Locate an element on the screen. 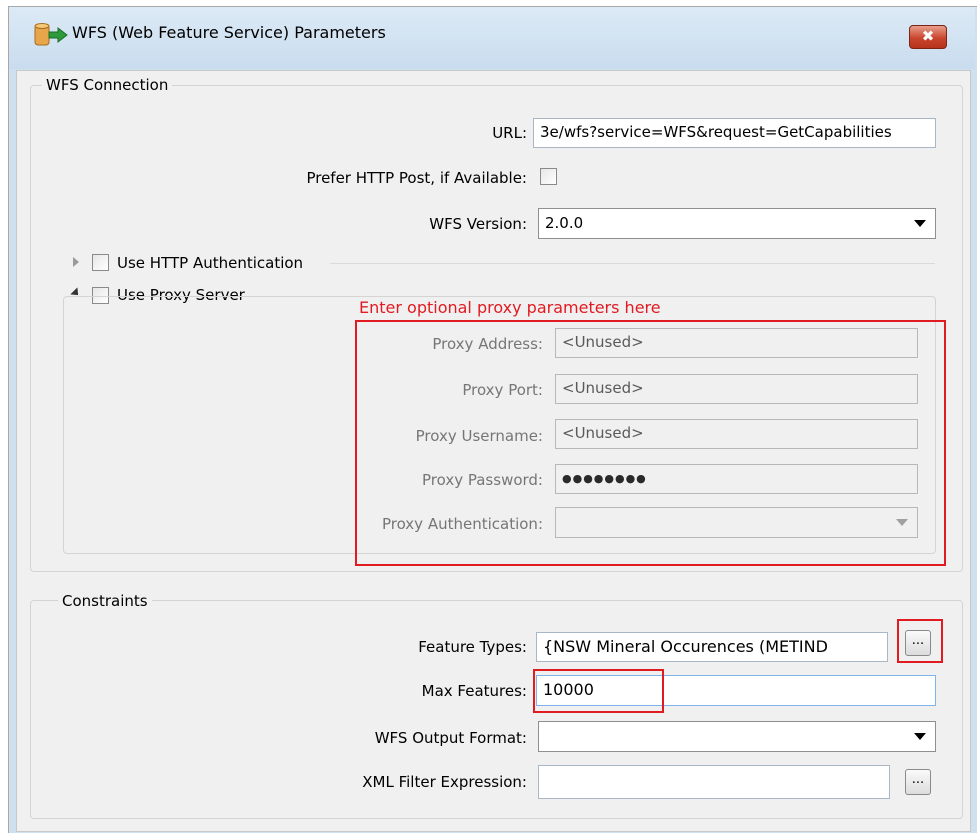  wfs-connection-title: WFS Connection is located at coordinates (107, 85).